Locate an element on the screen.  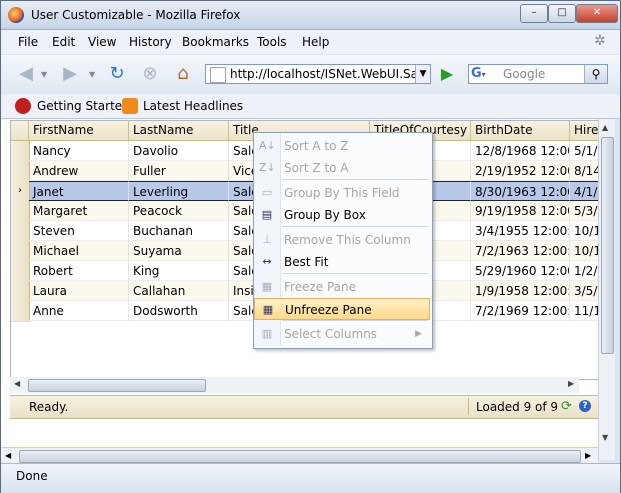
menu-item-sort-z-to-a: Z↓ Sort Z to A is located at coordinates (342, 168).